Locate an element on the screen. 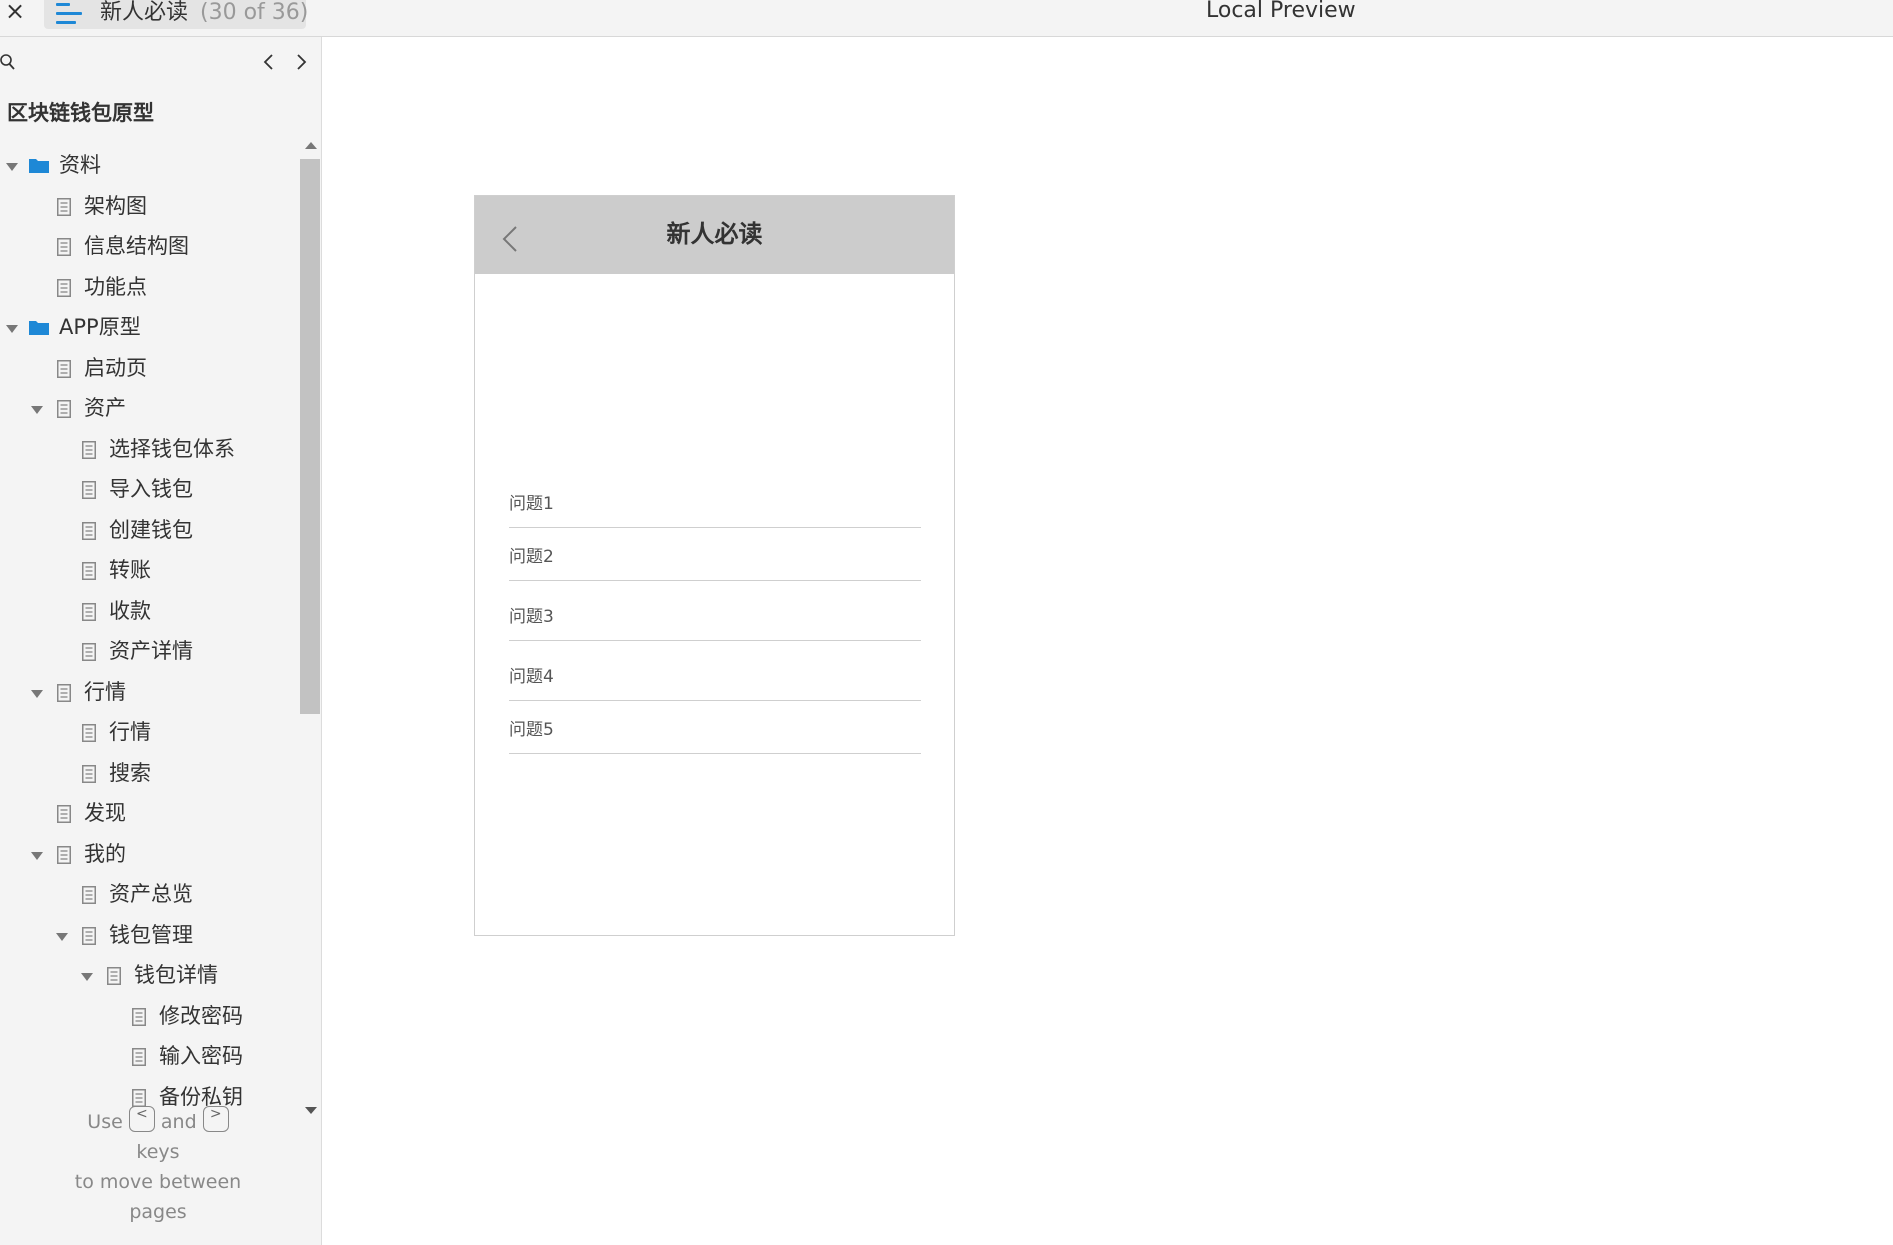 The height and width of the screenshot is (1245, 1893). help-use: Use is located at coordinates (105, 1122).